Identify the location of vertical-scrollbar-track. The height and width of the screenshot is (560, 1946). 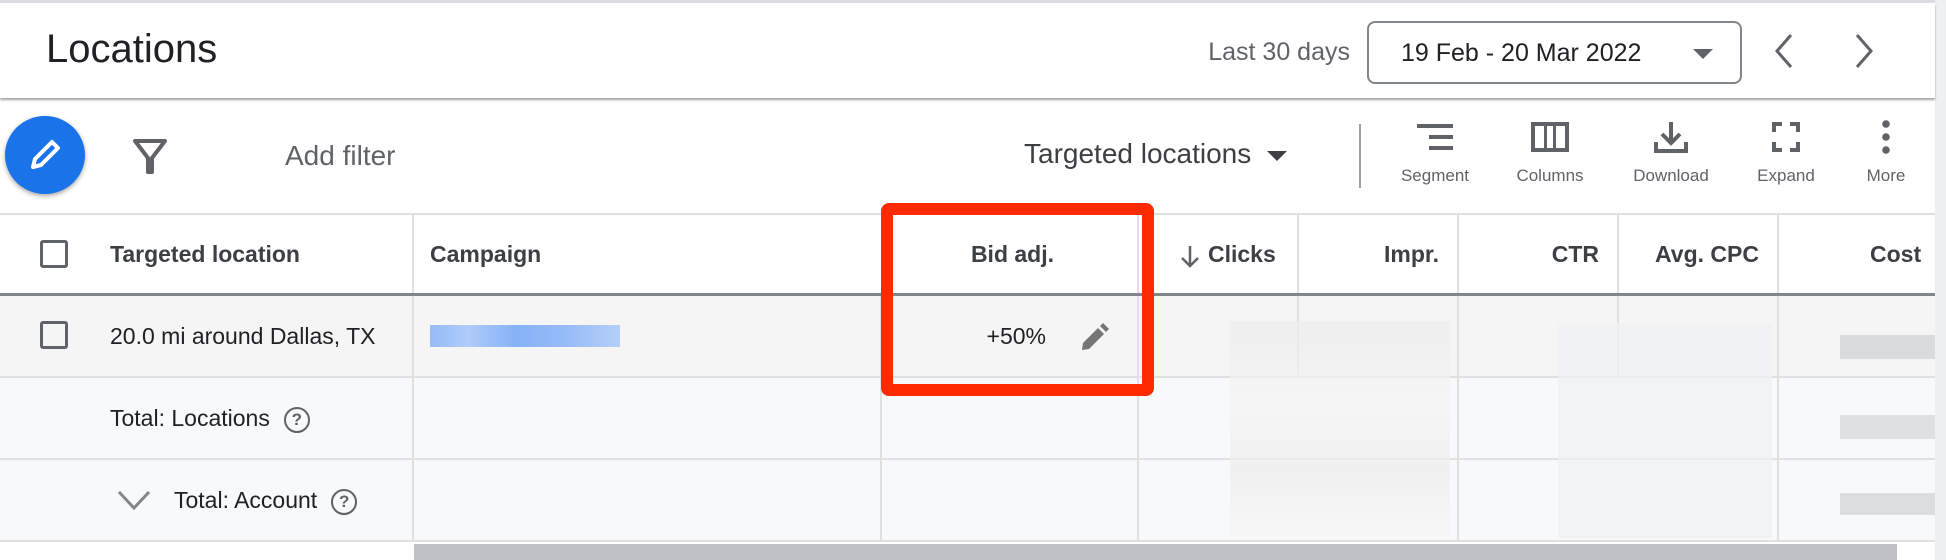
(1940, 280).